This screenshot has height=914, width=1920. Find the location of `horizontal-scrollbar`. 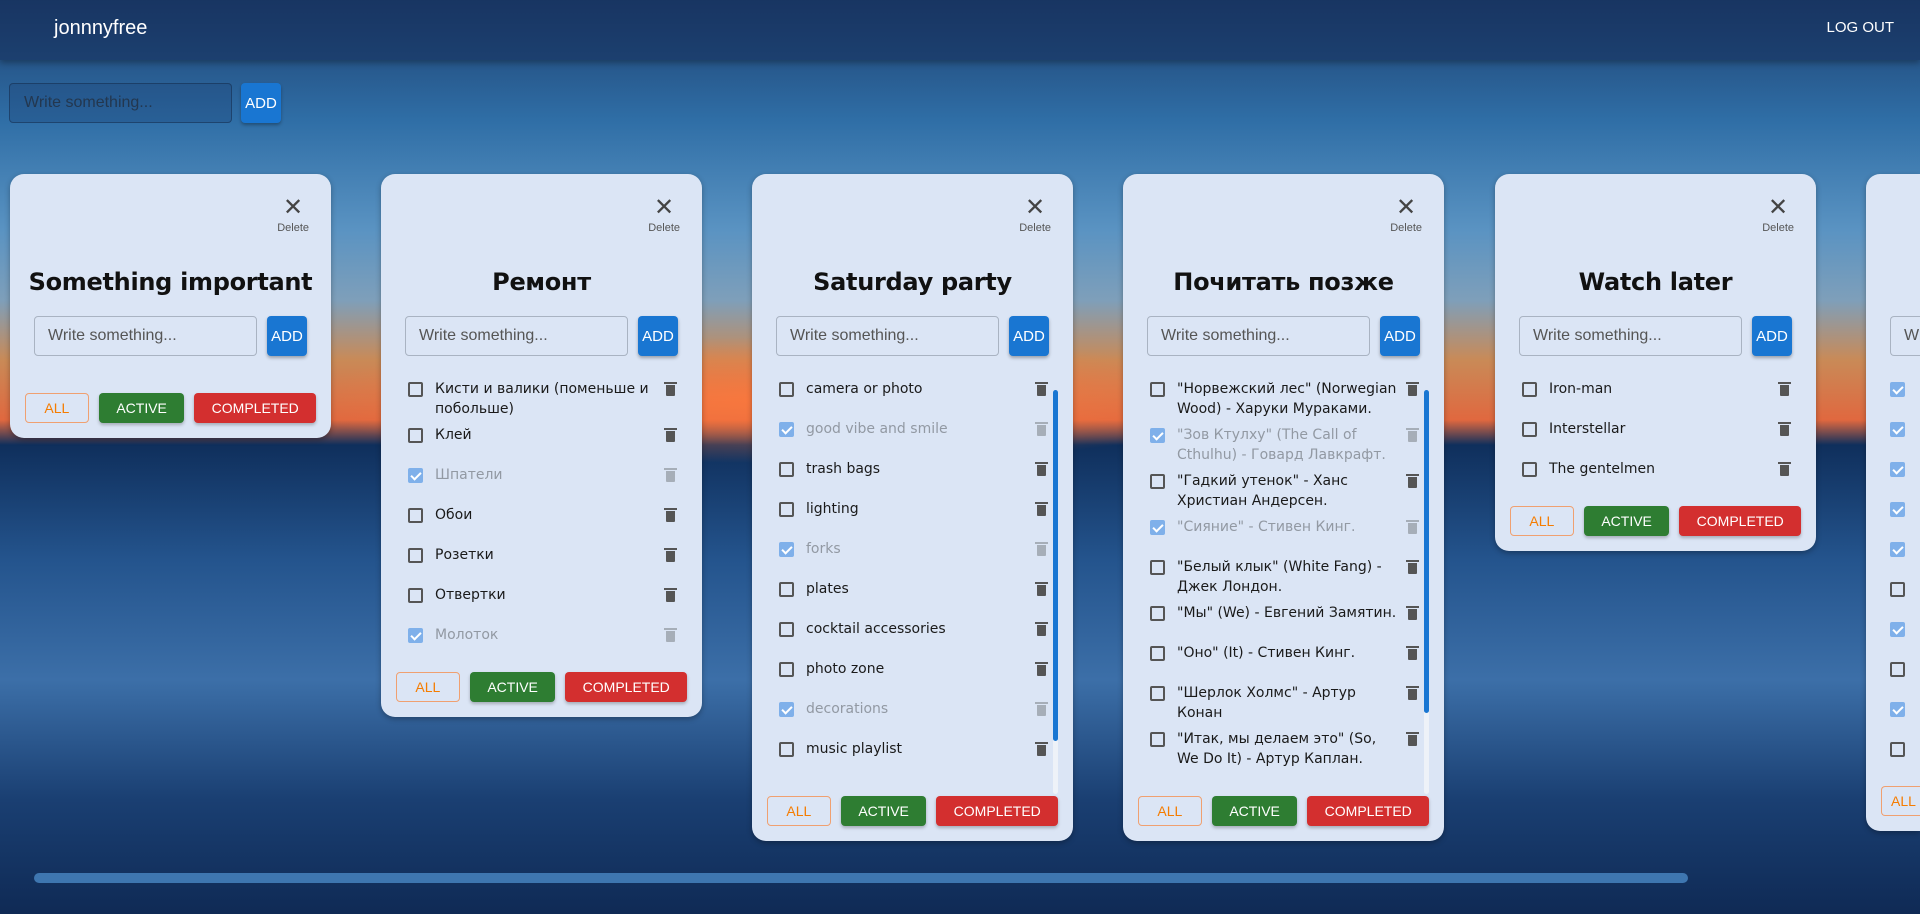

horizontal-scrollbar is located at coordinates (861, 878).